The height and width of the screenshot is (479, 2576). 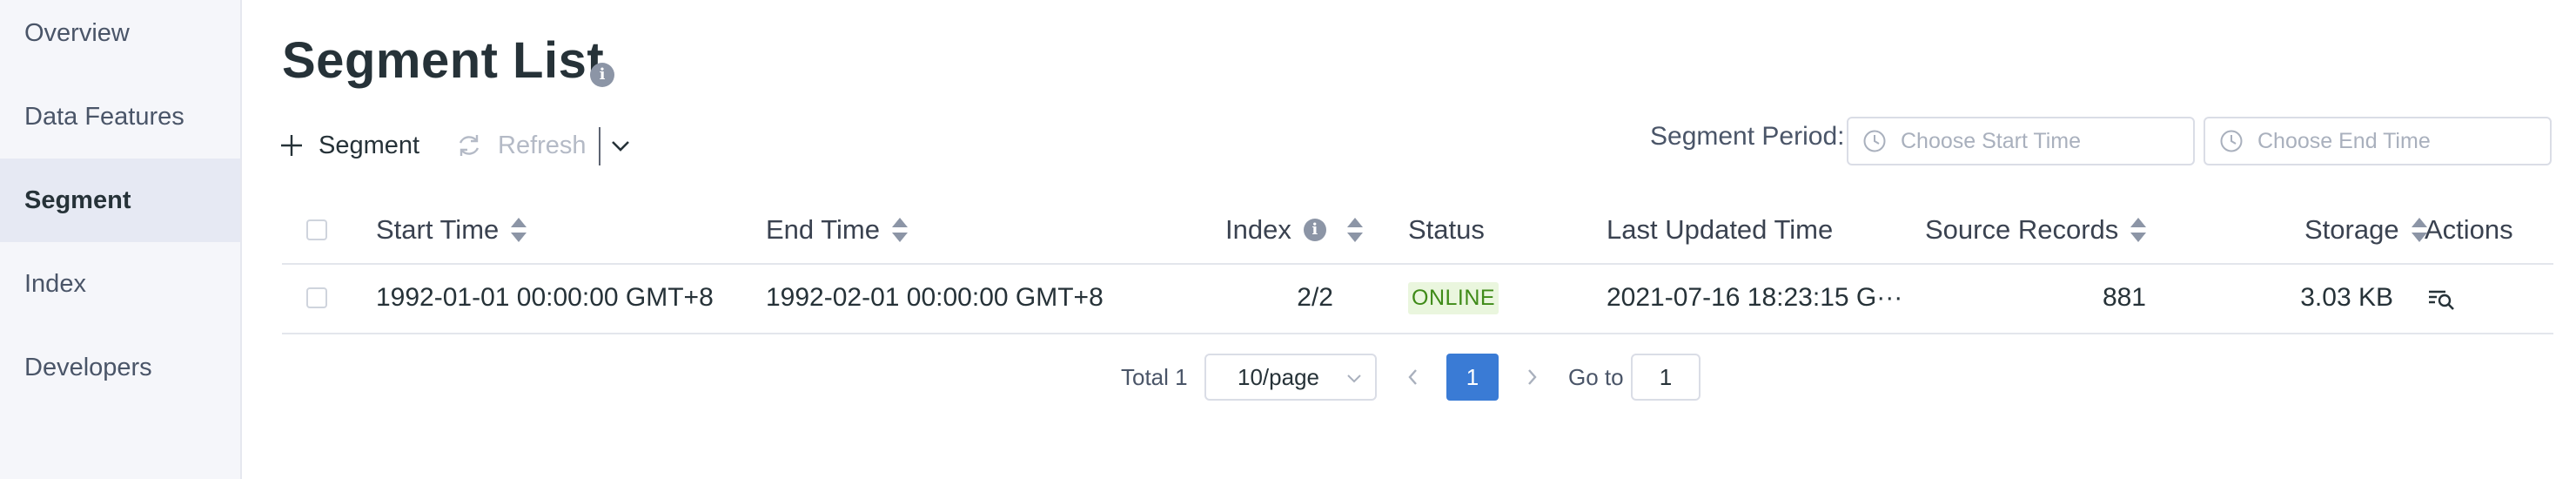 I want to click on cell-index-value: 2/2, so click(x=1315, y=297).